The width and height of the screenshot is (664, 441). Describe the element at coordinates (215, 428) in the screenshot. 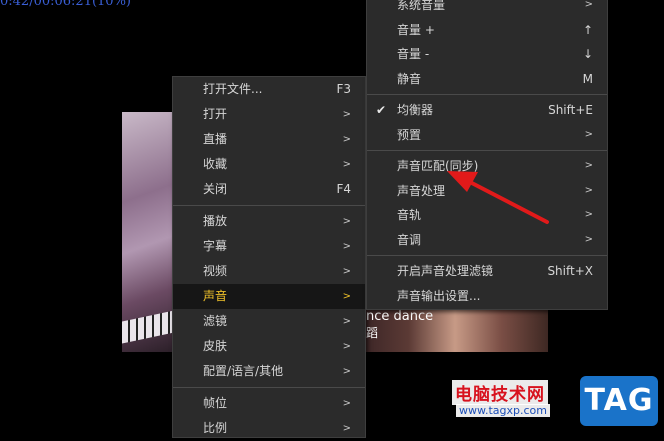

I see `menu-item-label: 比例` at that location.